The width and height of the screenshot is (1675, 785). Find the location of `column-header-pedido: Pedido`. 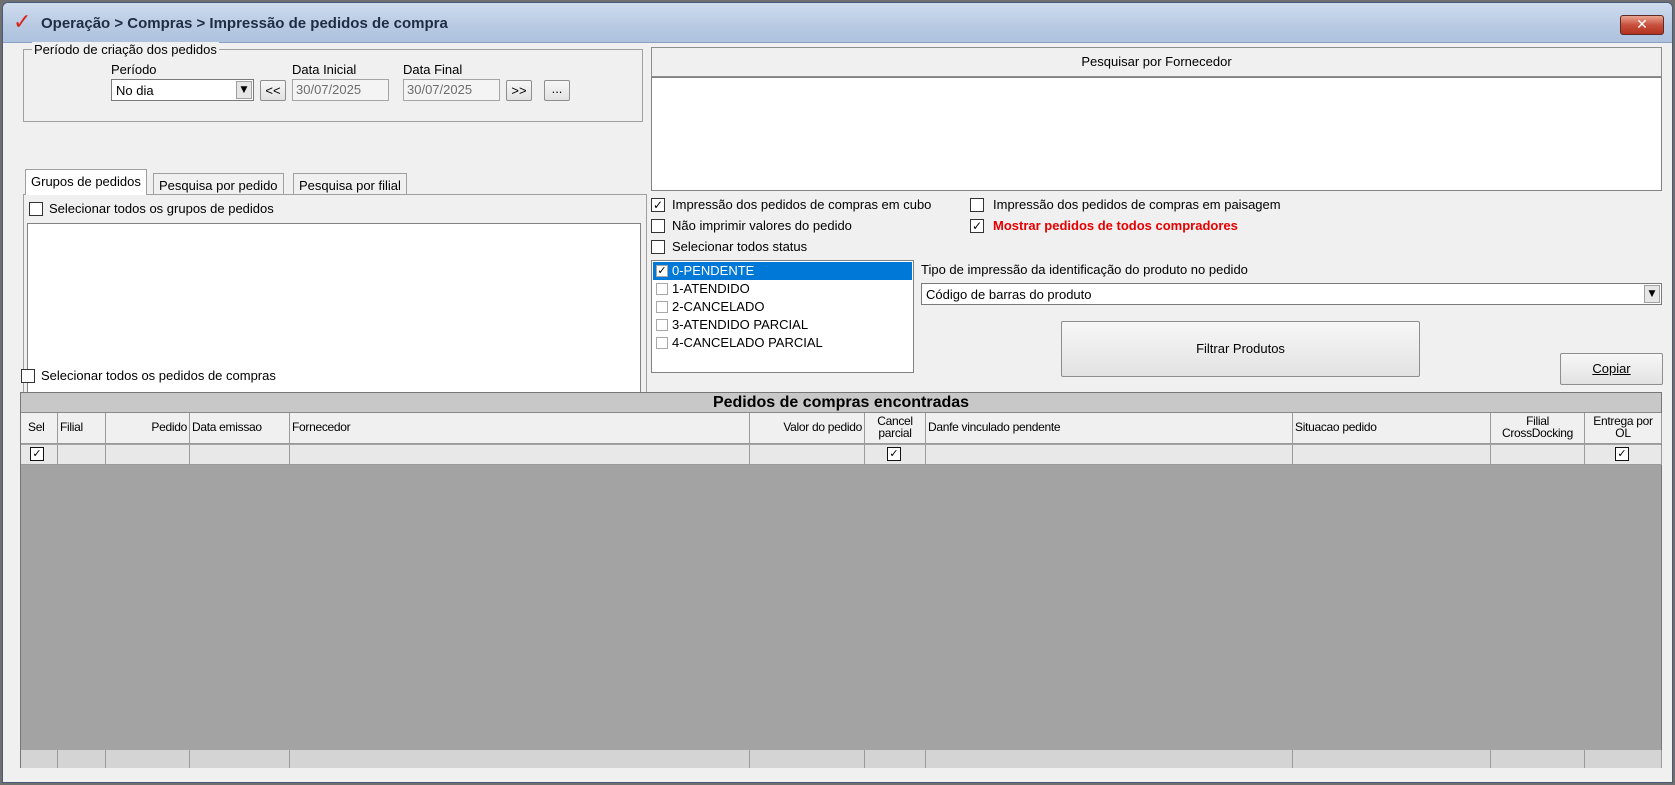

column-header-pedido: Pedido is located at coordinates (148, 428).